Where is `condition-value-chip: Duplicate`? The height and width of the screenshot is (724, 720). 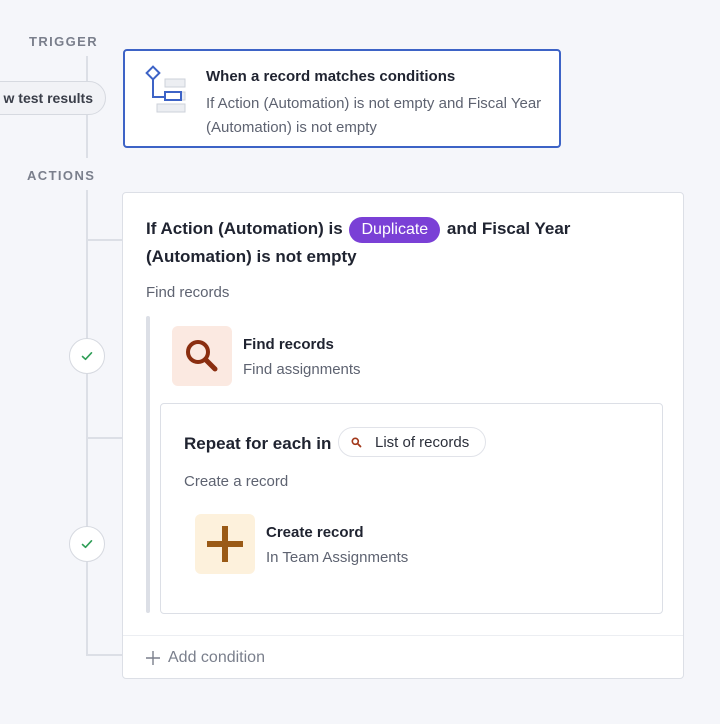 condition-value-chip: Duplicate is located at coordinates (395, 230).